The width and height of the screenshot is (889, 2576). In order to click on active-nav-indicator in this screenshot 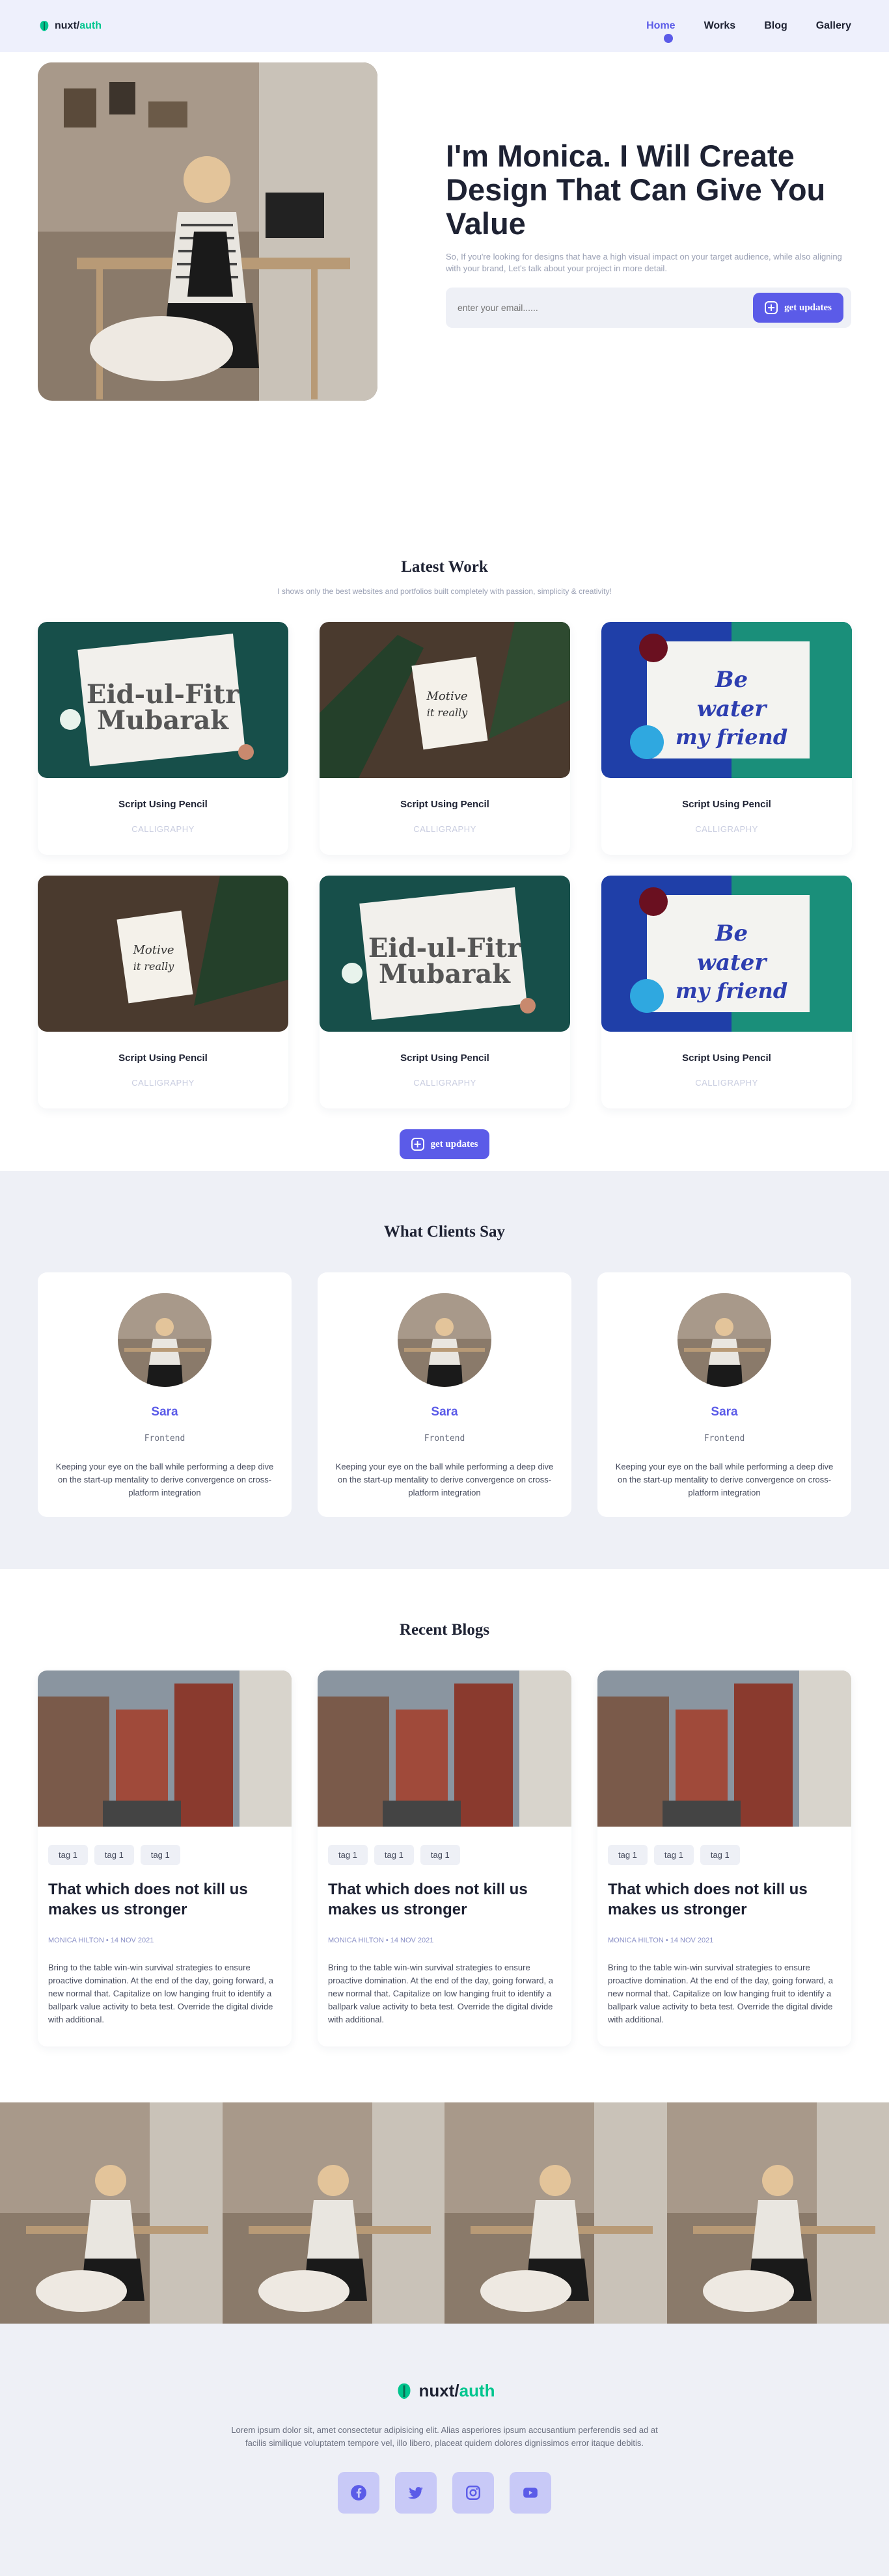, I will do `click(668, 38)`.